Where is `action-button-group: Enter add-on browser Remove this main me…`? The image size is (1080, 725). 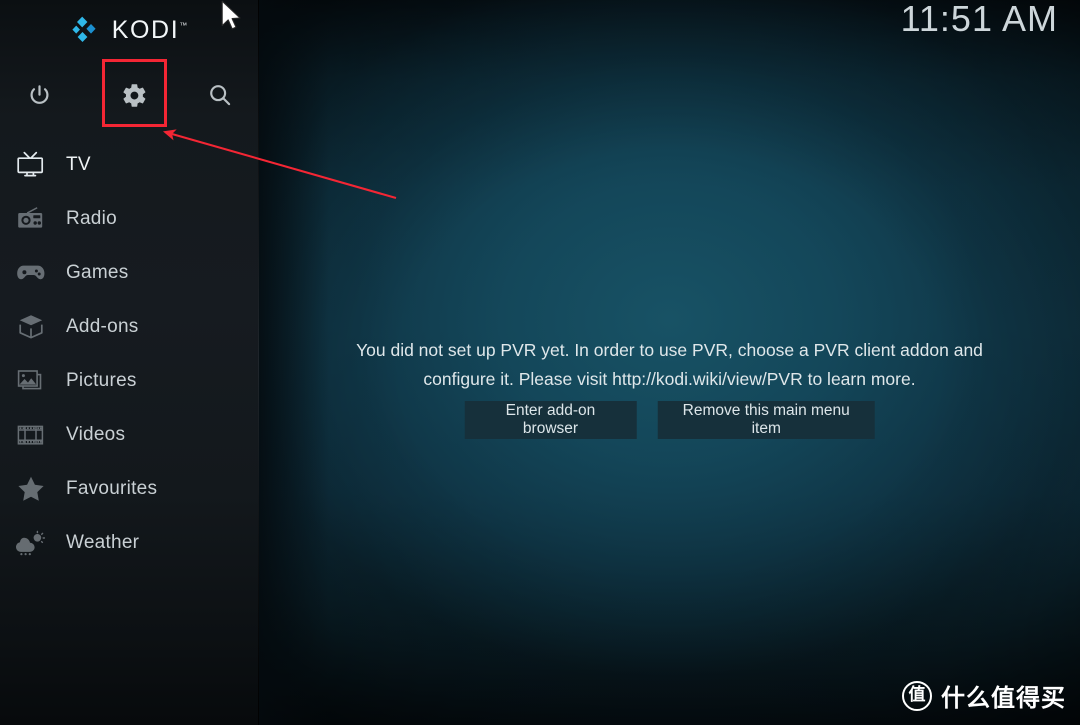
action-button-group: Enter add-on browser Remove this main me… is located at coordinates (669, 420).